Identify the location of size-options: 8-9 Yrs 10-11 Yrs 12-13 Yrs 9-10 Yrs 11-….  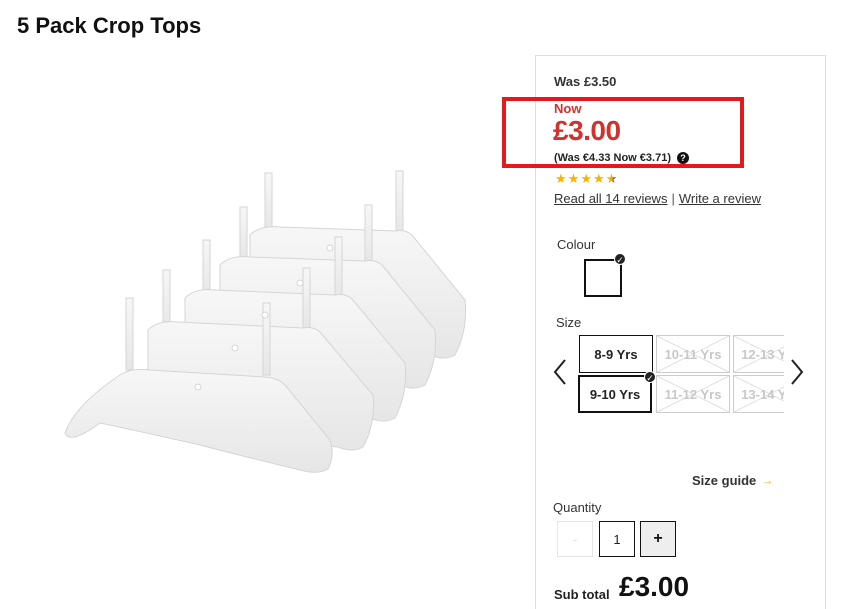
(681, 375).